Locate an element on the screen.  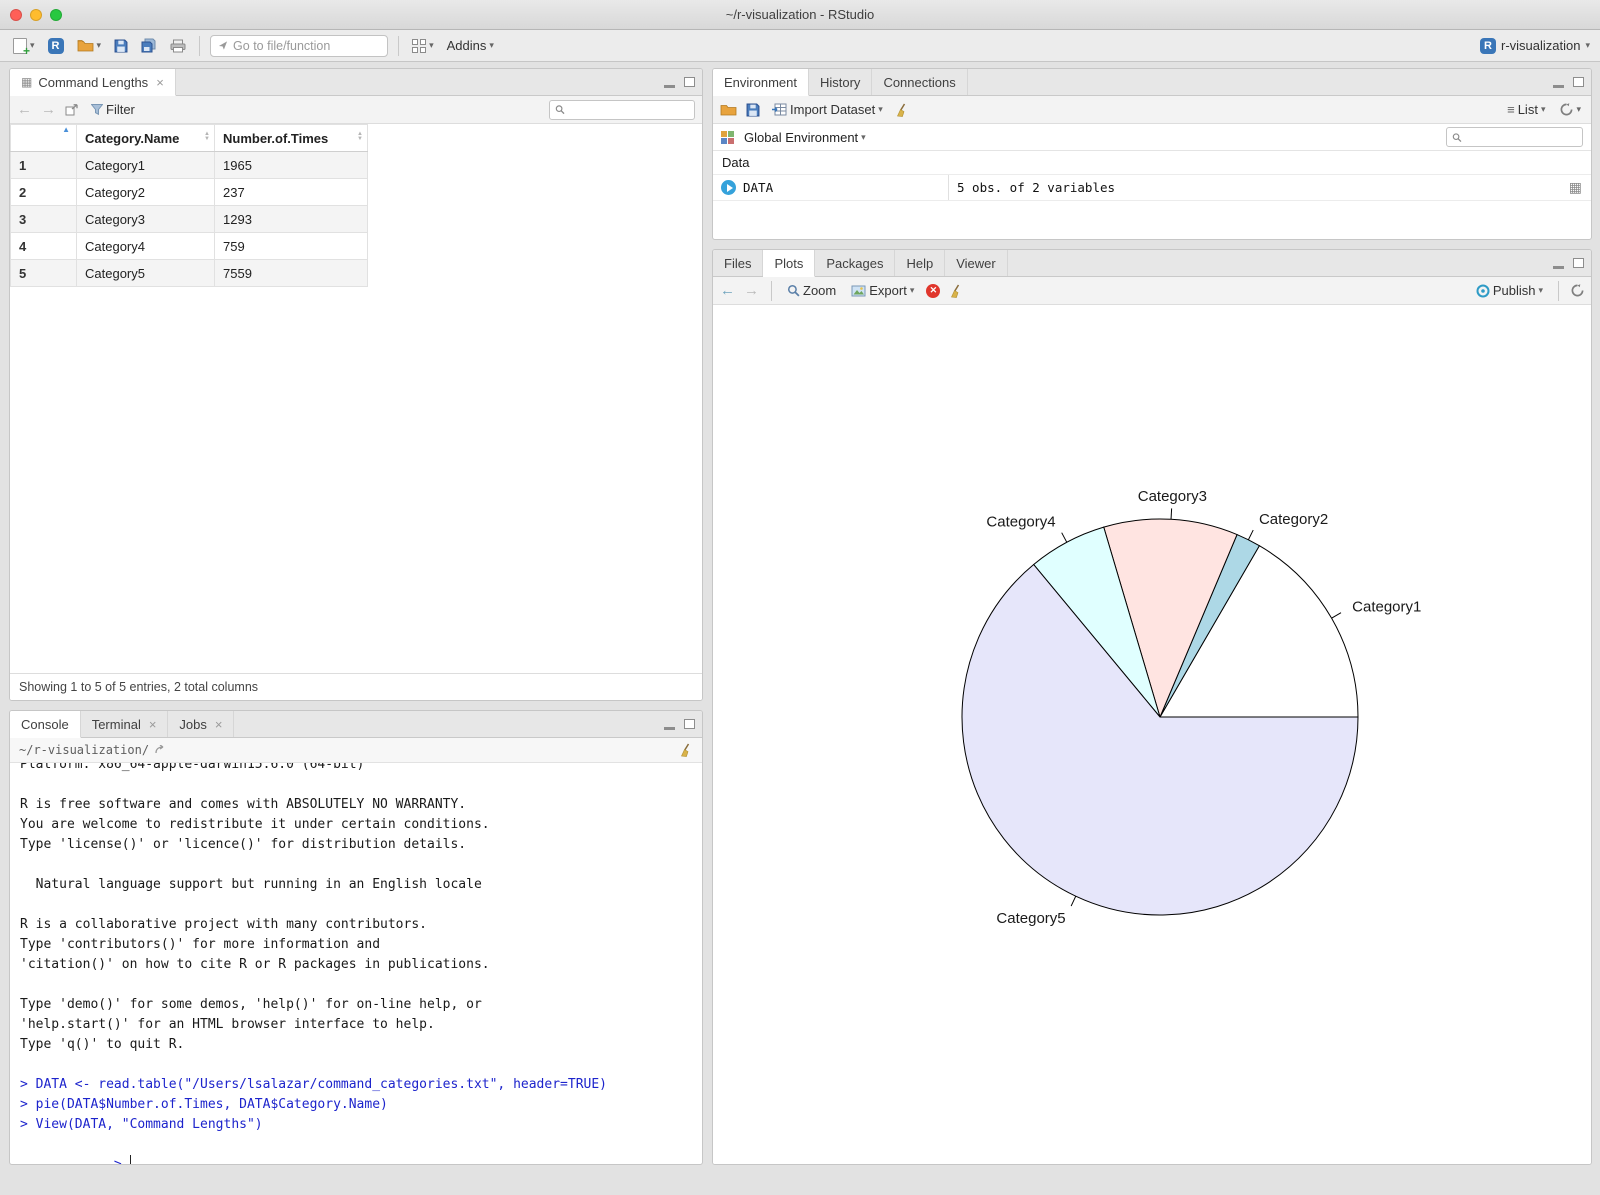
zoom-window-button is located at coordinates (56, 14).